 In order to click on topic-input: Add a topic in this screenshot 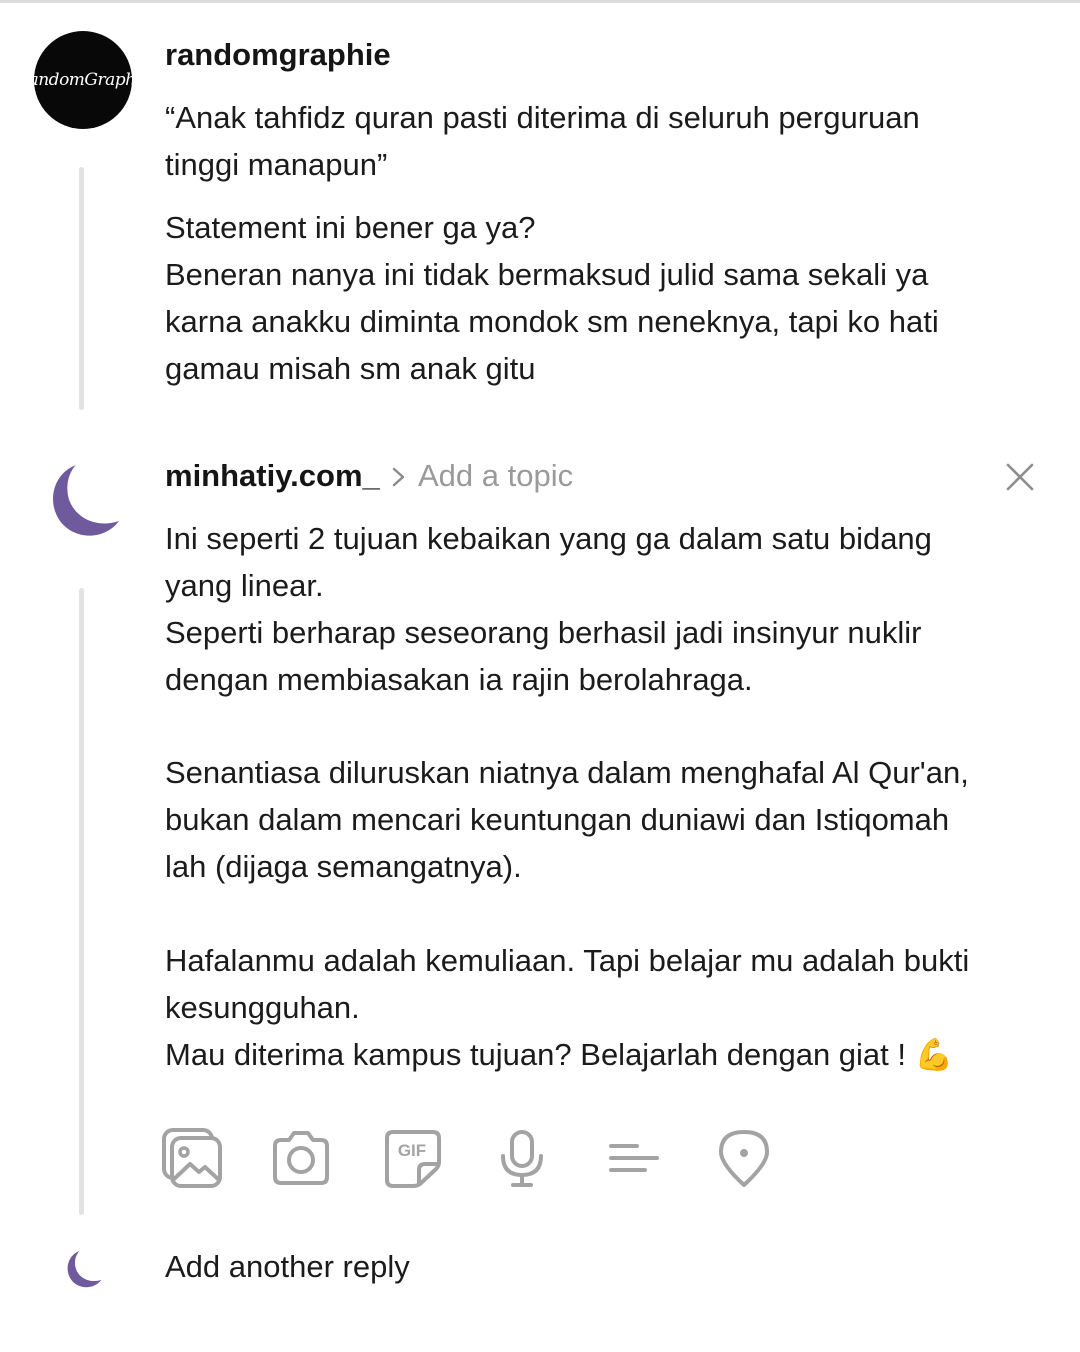, I will do `click(495, 476)`.